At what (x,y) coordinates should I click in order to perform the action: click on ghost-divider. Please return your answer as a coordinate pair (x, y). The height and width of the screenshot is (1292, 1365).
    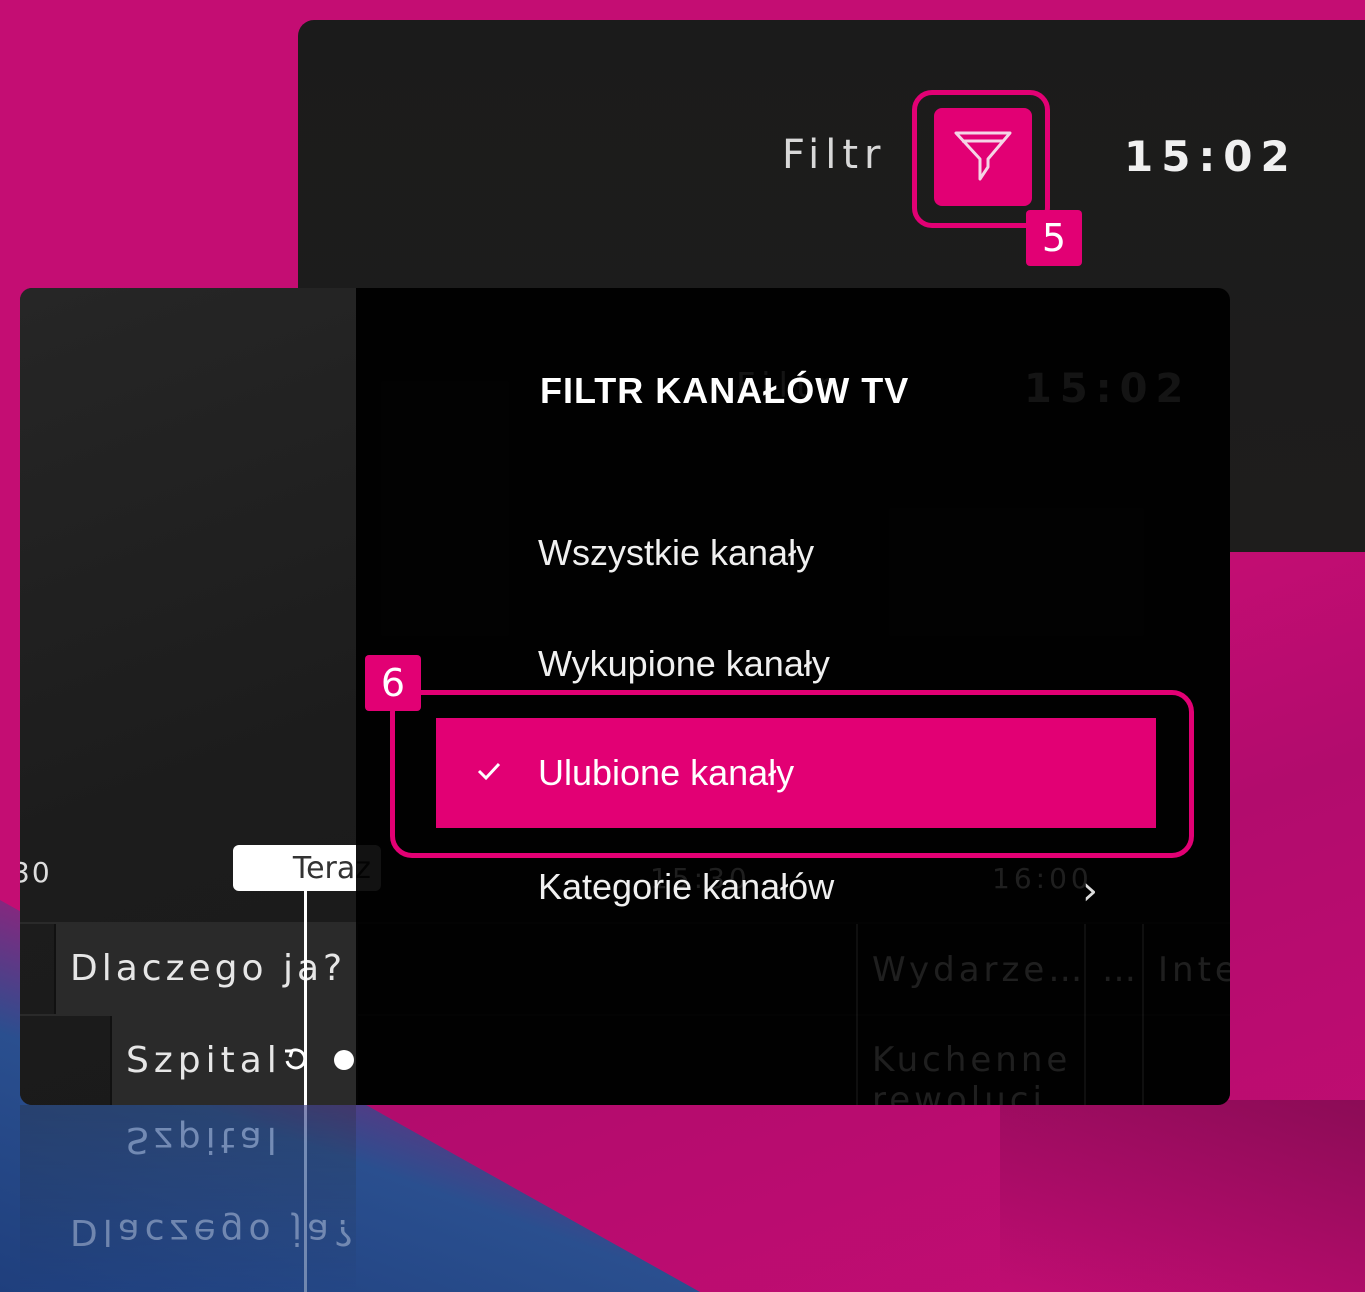
    Looking at the image, I should click on (857, 1014).